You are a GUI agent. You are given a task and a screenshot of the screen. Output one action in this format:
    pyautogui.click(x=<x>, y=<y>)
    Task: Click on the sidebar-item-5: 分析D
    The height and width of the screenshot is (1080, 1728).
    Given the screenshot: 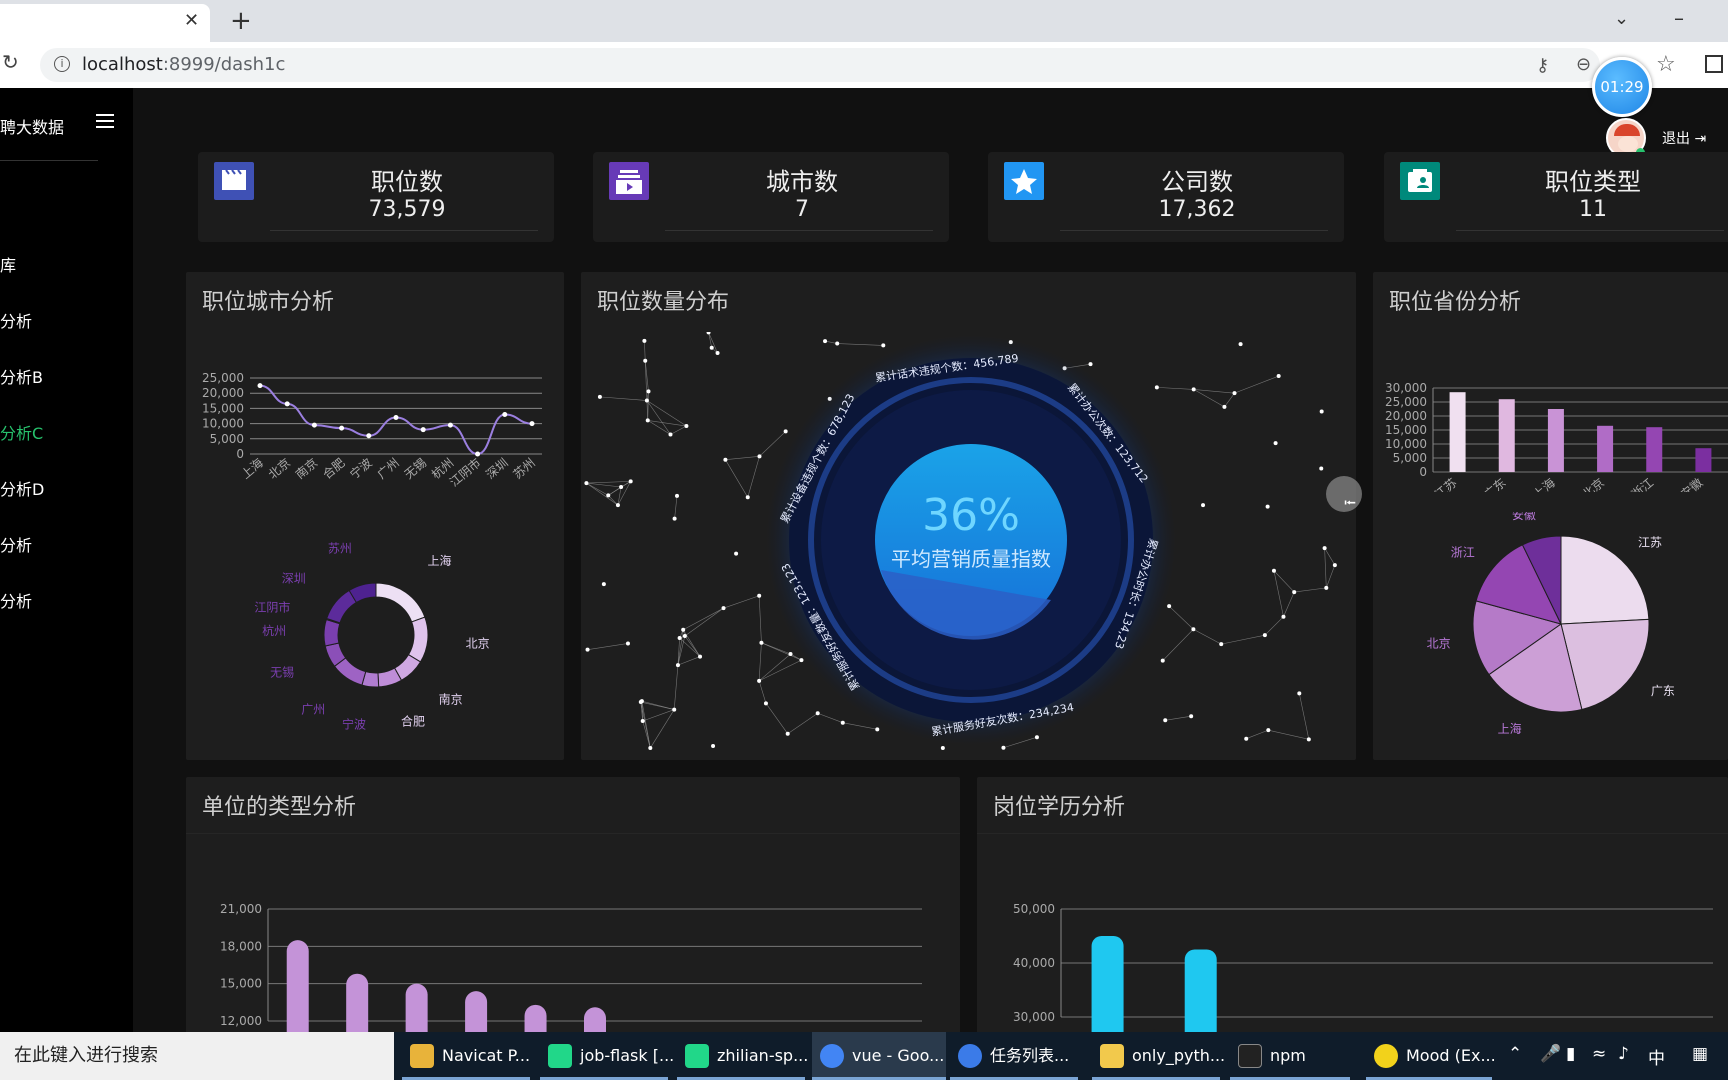 What is the action you would take?
    pyautogui.click(x=22, y=488)
    